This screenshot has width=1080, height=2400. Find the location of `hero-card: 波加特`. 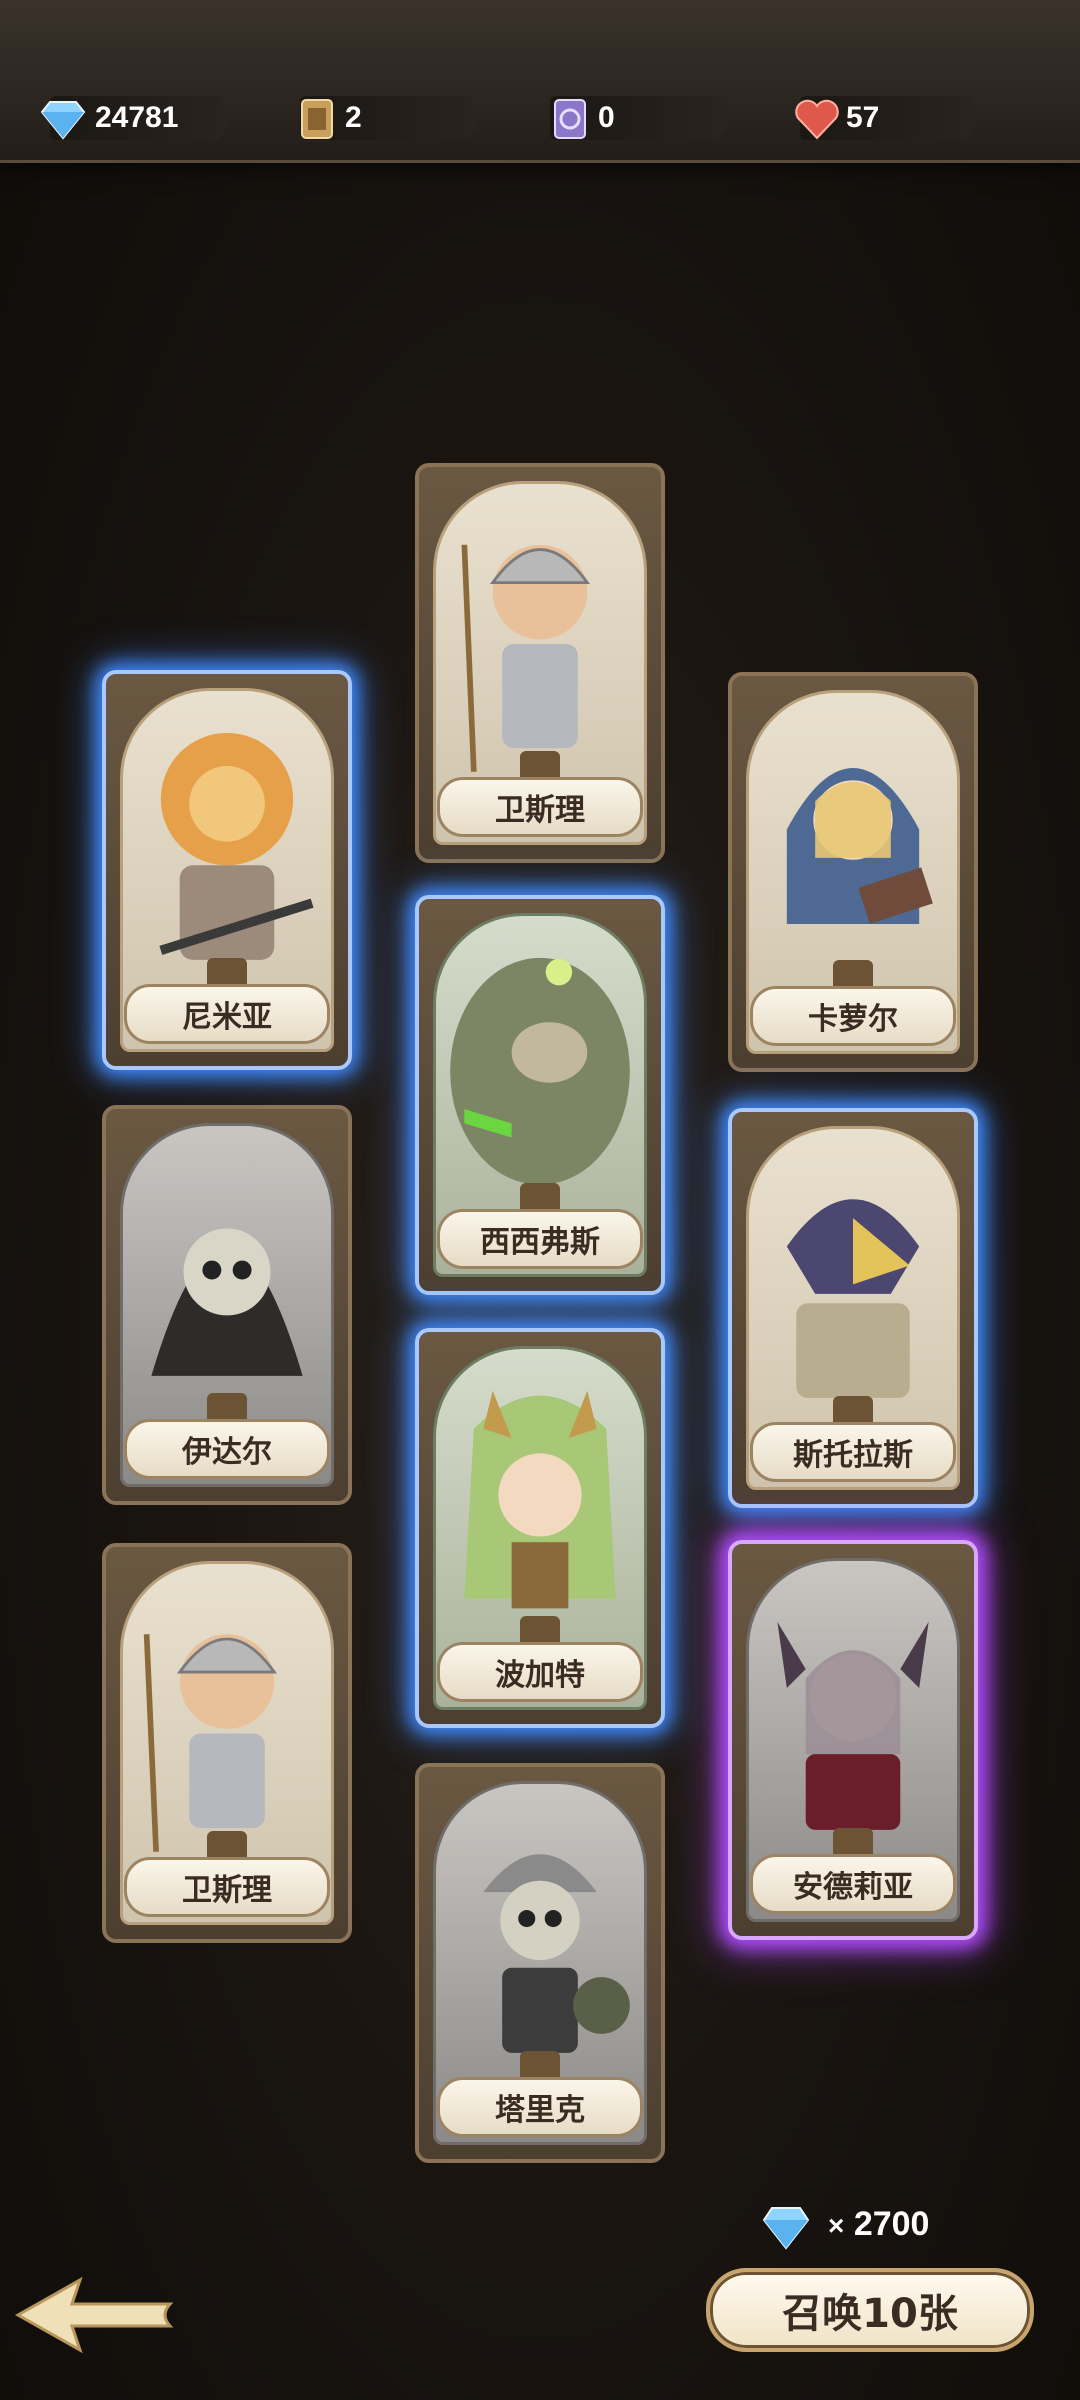

hero-card: 波加特 is located at coordinates (540, 1528).